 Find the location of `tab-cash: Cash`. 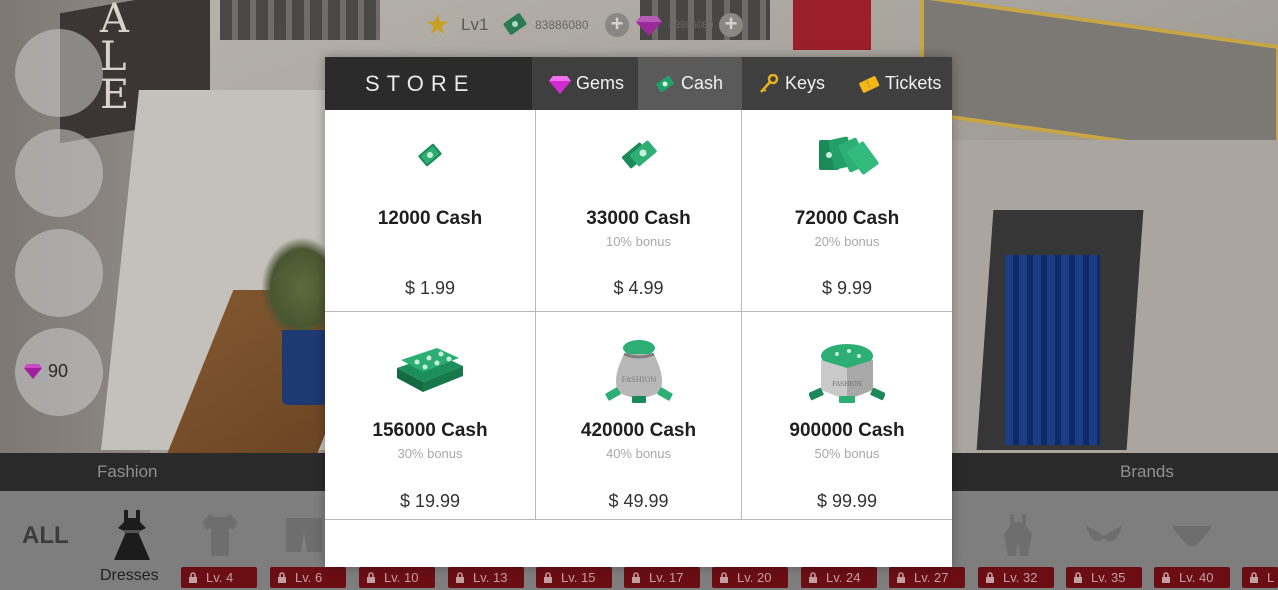

tab-cash: Cash is located at coordinates (690, 83).